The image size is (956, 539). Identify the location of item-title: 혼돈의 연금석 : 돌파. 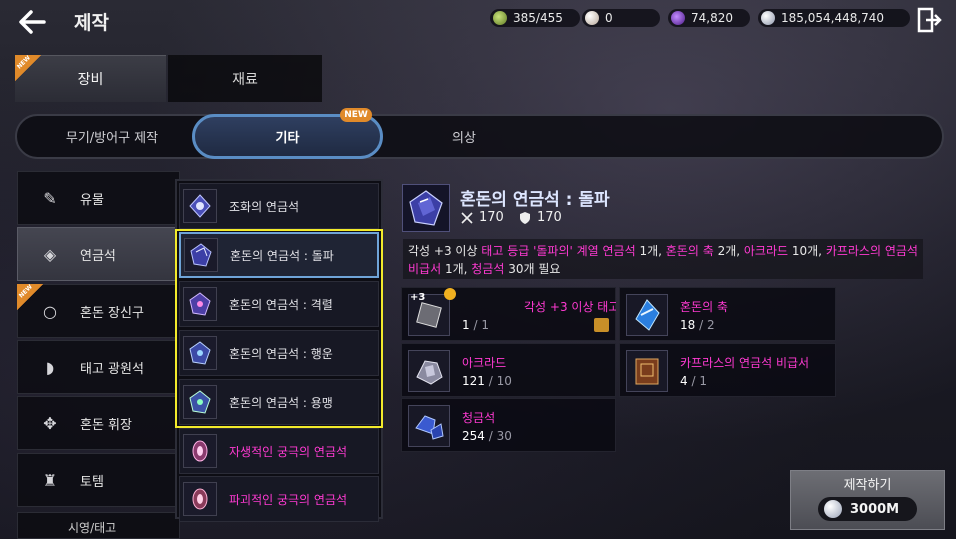
(535, 200).